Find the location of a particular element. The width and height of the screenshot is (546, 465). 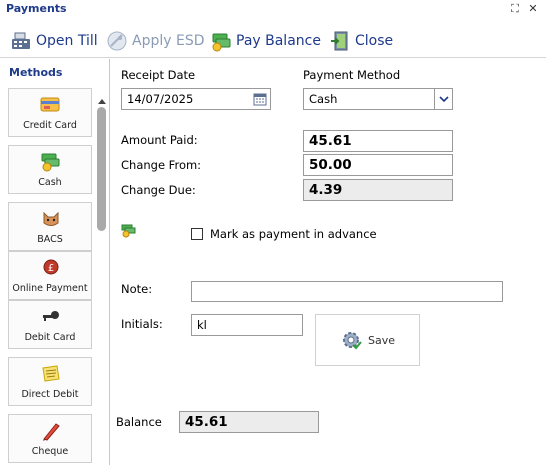

method-label: Credit Card is located at coordinates (50, 125).